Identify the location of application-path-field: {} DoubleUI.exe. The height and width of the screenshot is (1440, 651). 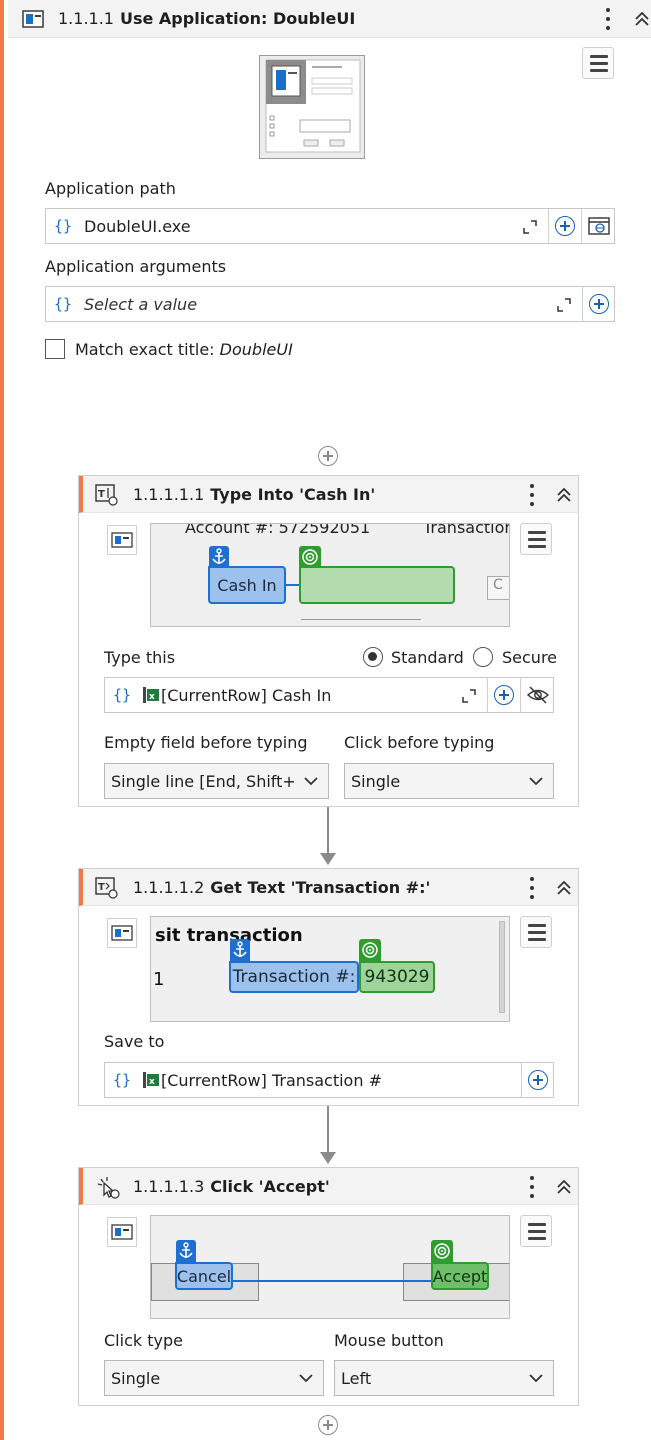
(330, 226).